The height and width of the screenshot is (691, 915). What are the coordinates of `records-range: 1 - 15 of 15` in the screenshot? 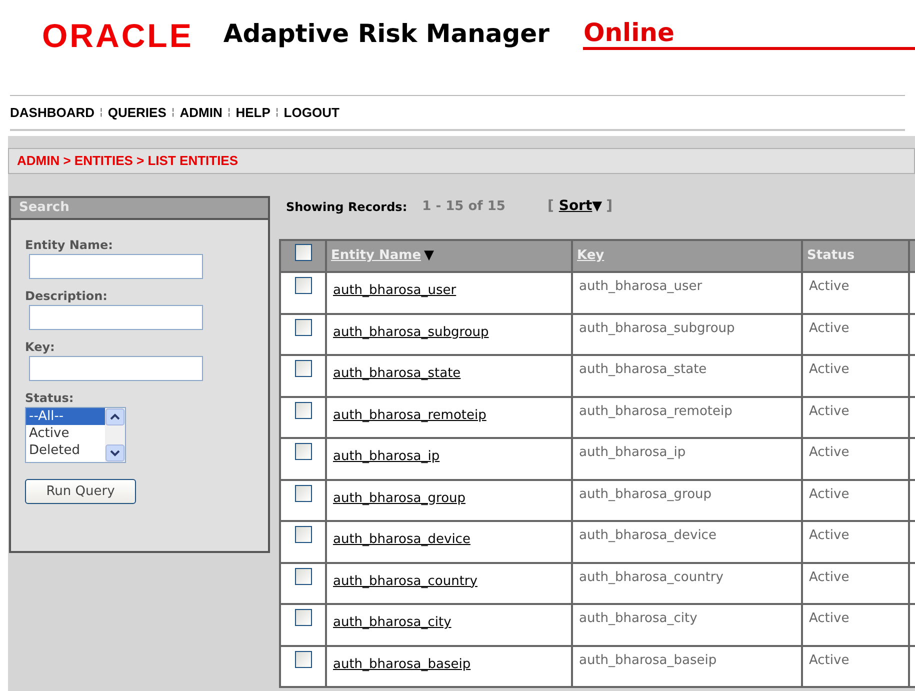 It's located at (464, 207).